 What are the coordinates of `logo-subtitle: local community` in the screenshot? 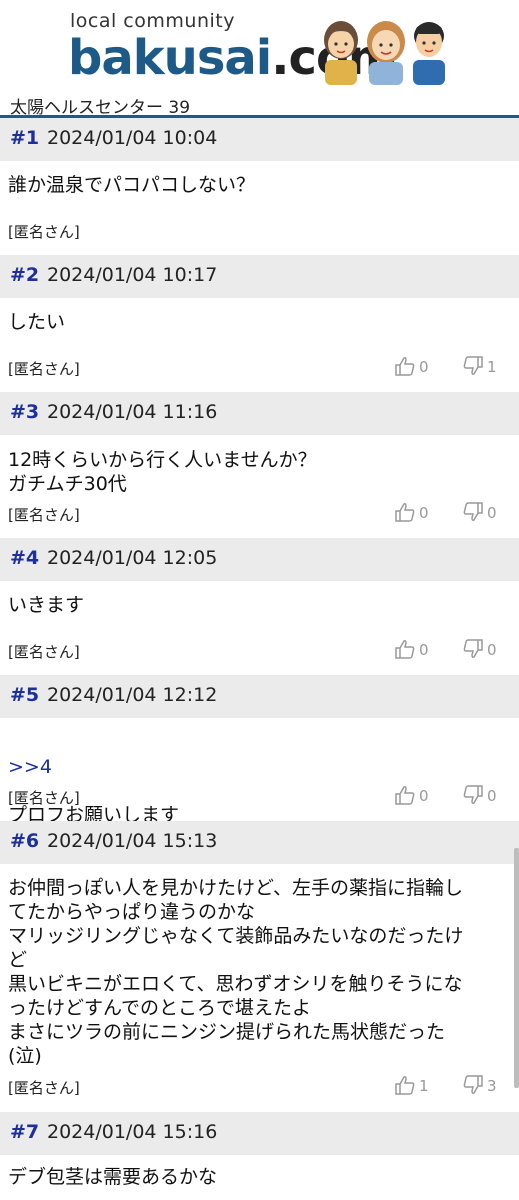 It's located at (152, 21).